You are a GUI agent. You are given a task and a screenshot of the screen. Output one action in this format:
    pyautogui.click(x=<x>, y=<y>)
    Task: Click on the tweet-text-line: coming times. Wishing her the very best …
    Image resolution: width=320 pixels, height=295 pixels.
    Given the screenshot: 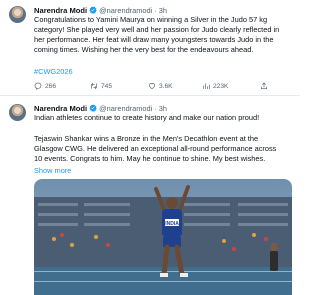 What is the action you would take?
    pyautogui.click(x=144, y=49)
    